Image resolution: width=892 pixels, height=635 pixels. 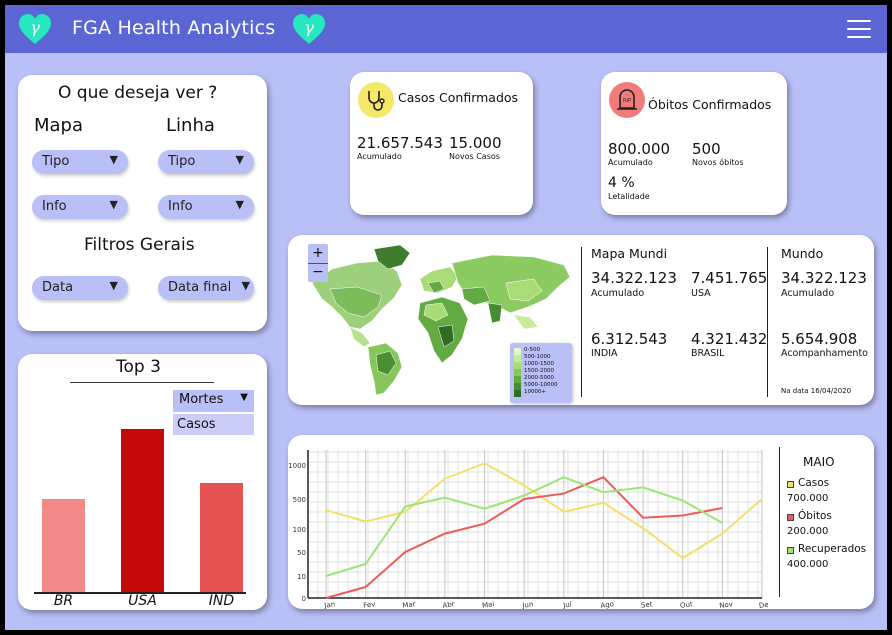 I want to click on line-info-select: Info ▼, so click(x=206, y=207).